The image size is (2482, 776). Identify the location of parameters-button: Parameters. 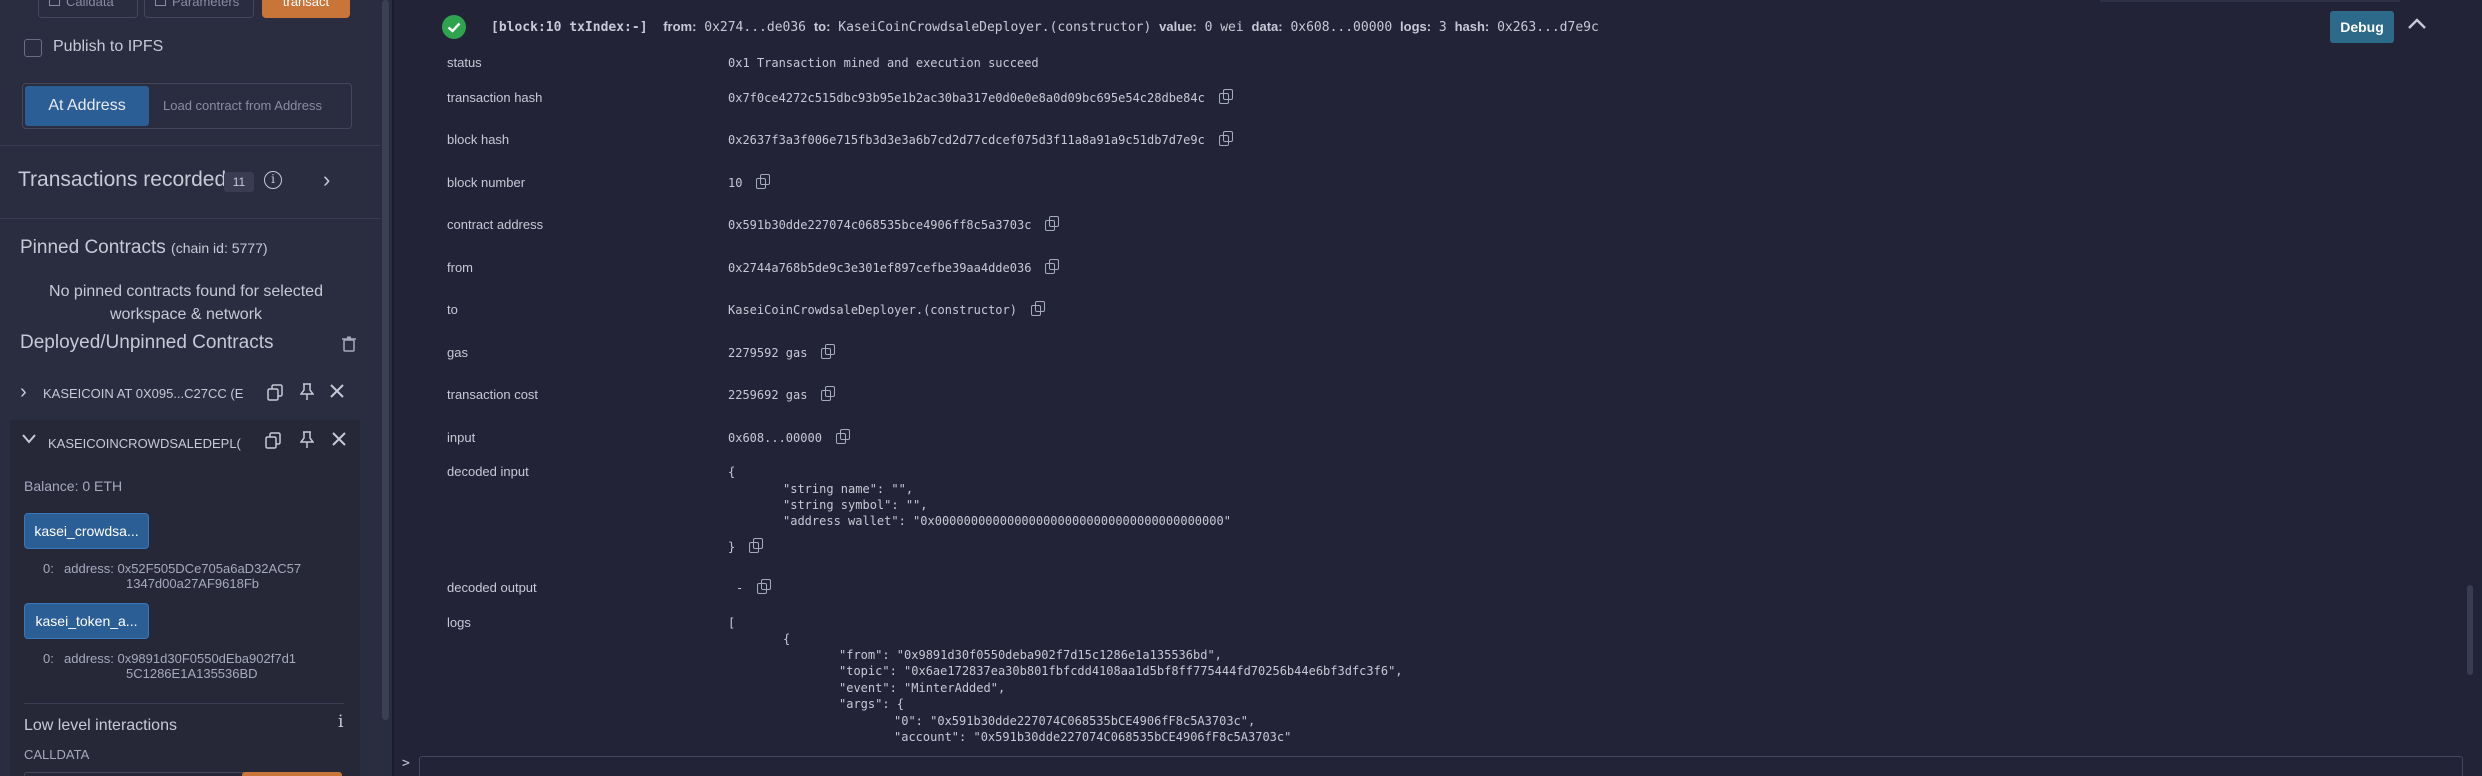
(199, 9).